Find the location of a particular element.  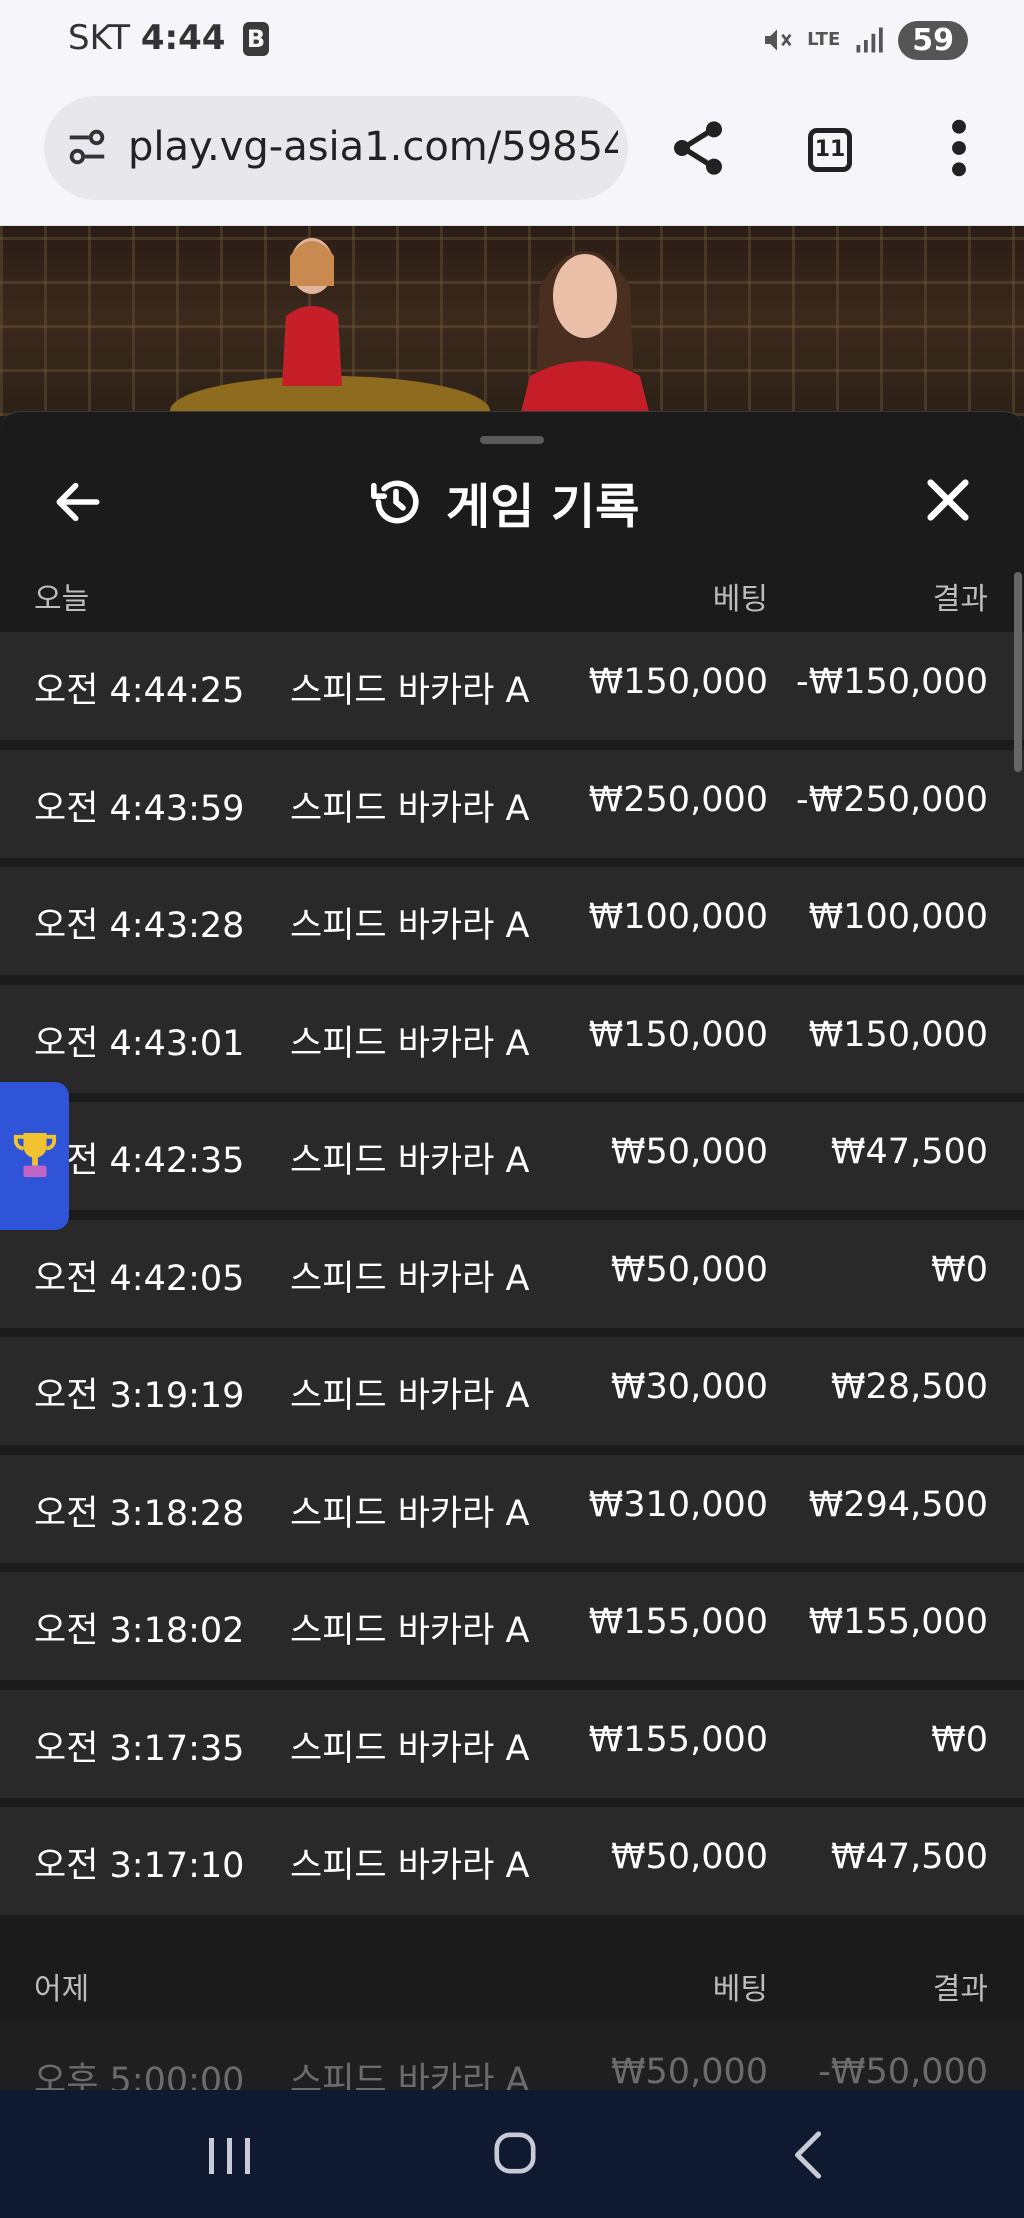

status-bar: SKT 4:44 B LTE 59 is located at coordinates (512, 40).